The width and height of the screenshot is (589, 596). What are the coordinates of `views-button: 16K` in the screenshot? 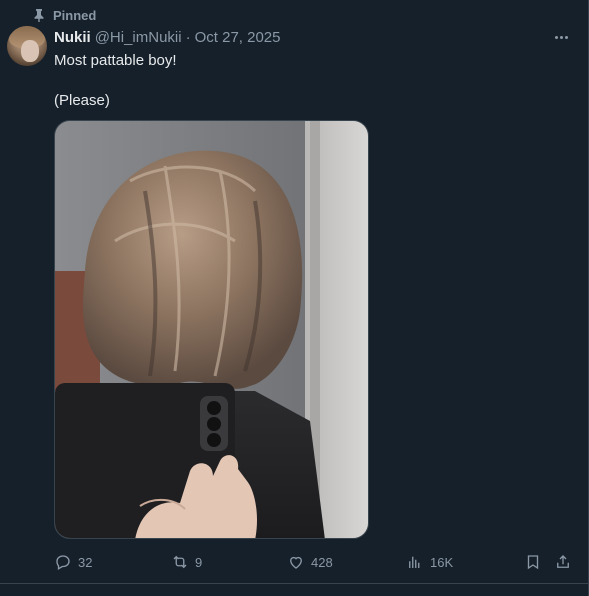 It's located at (429, 562).